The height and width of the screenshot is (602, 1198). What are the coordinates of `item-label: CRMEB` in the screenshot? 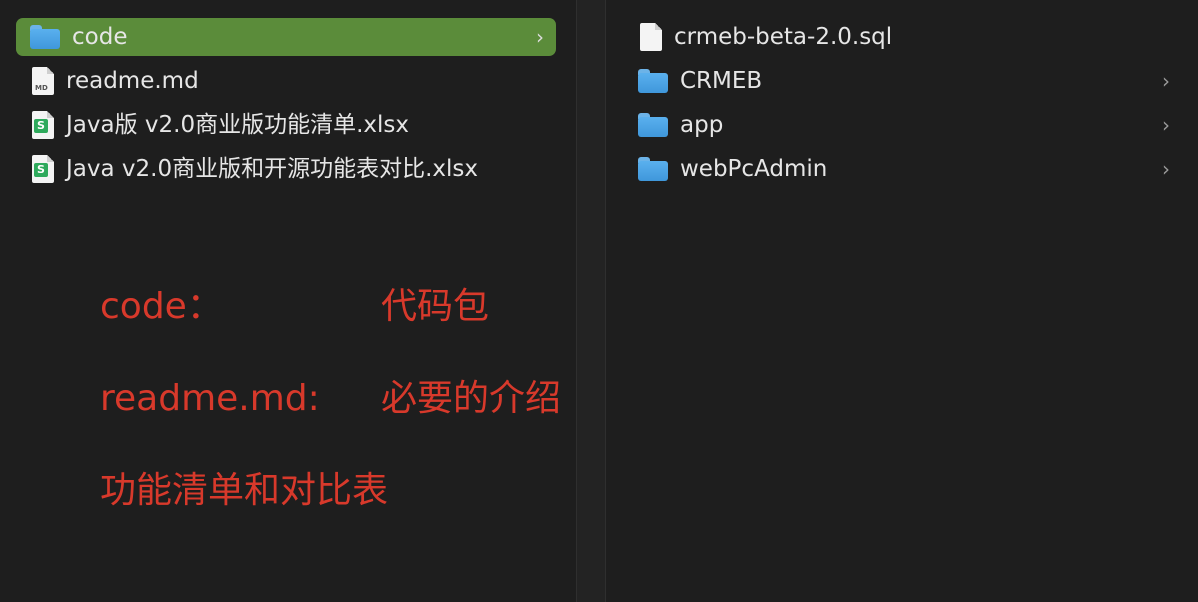 It's located at (721, 81).